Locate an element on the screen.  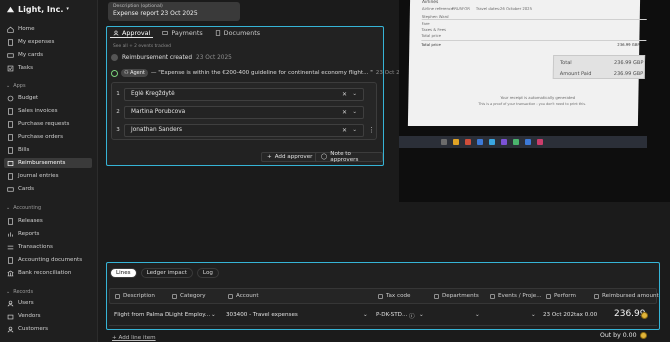
tab-documents: Documents is located at coordinates (237, 33).